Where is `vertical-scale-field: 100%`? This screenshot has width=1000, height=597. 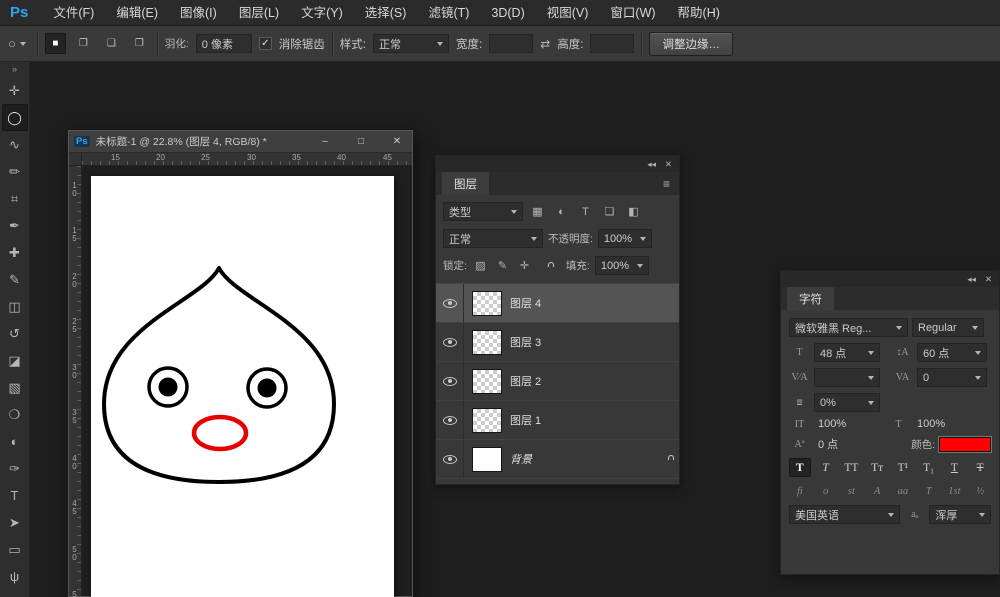 vertical-scale-field: 100% is located at coordinates (845, 424).